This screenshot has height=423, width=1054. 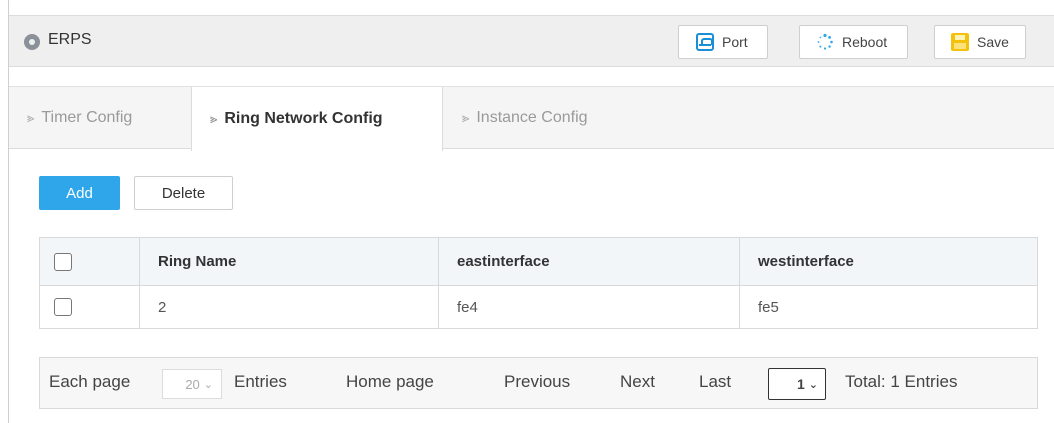 I want to click on table-header-row: Ring Name eastinterface westinterface, so click(x=538, y=261).